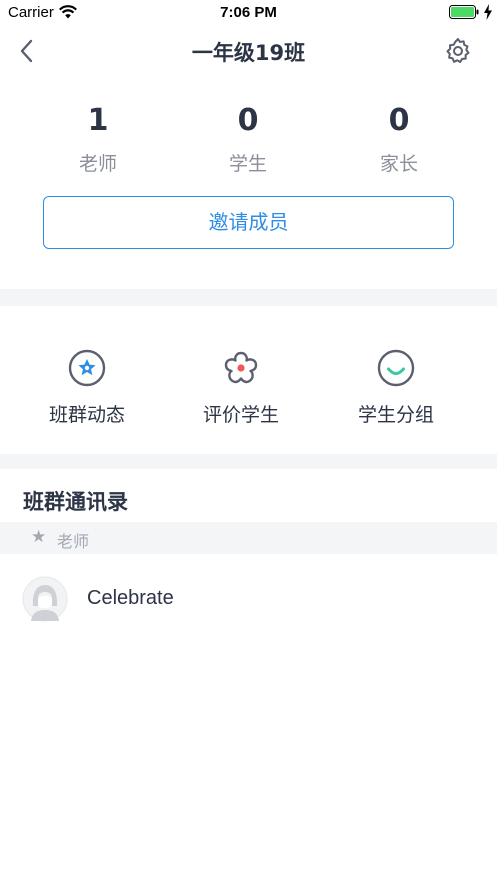 This screenshot has width=497, height=883. What do you see at coordinates (86, 415) in the screenshot?
I see `feature-class-feed-label: 班群动态` at bounding box center [86, 415].